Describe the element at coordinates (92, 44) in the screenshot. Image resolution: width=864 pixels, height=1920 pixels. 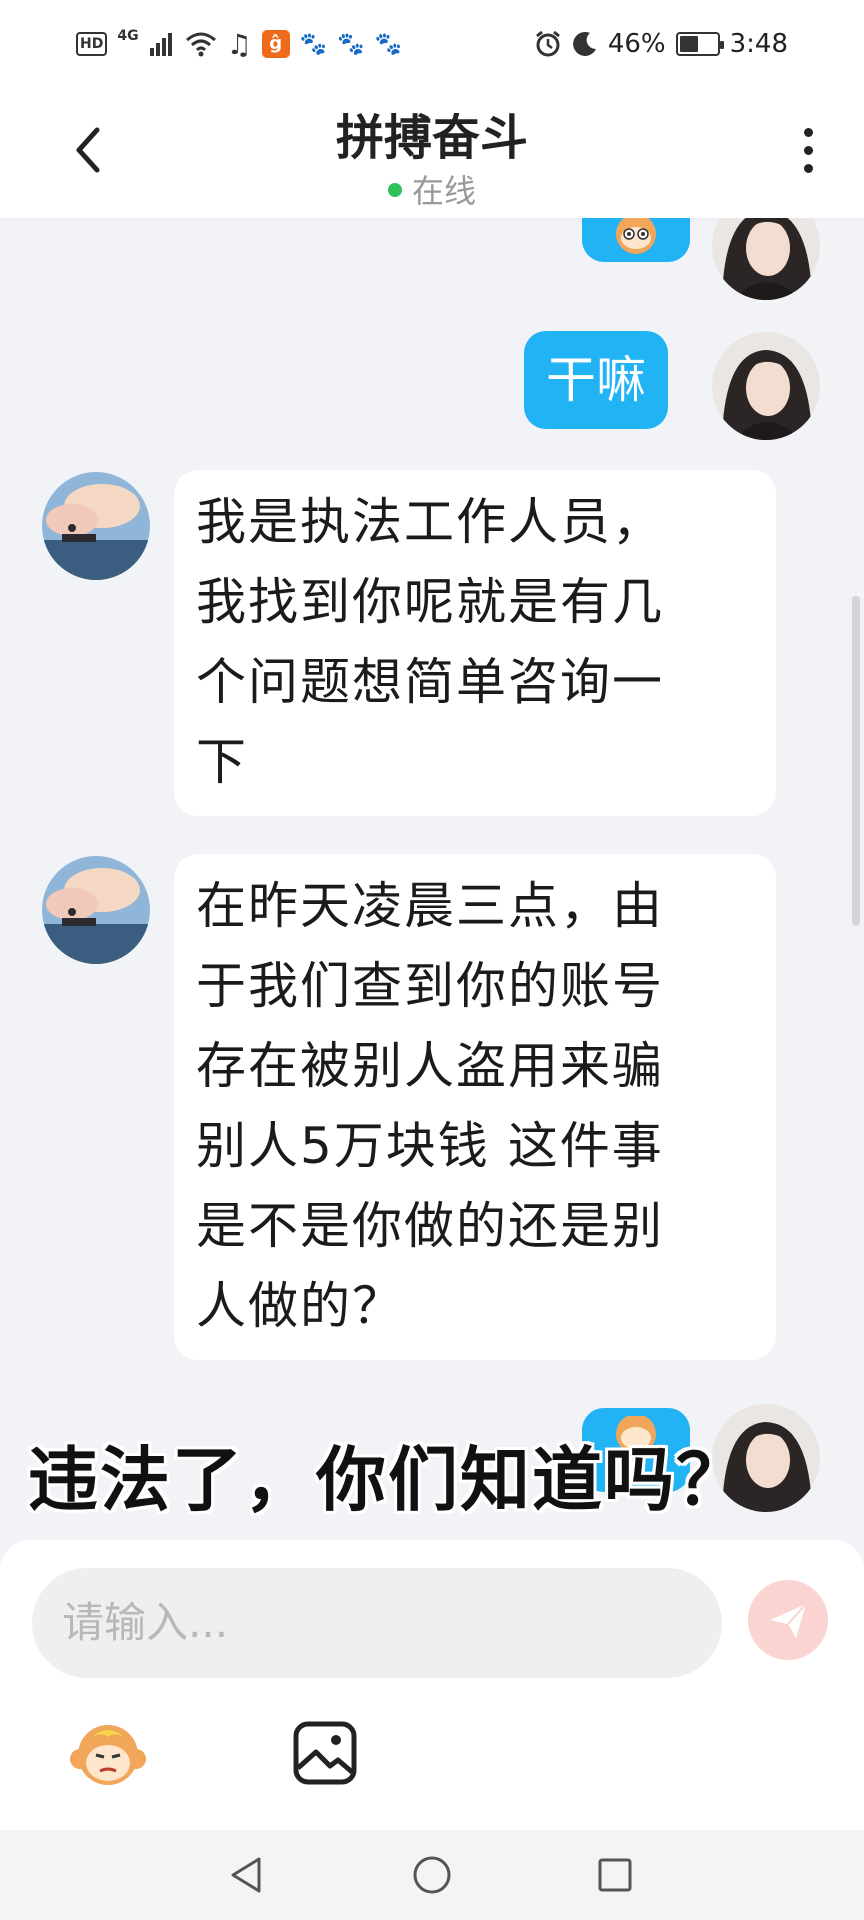
I see `hd-badge: HD` at that location.